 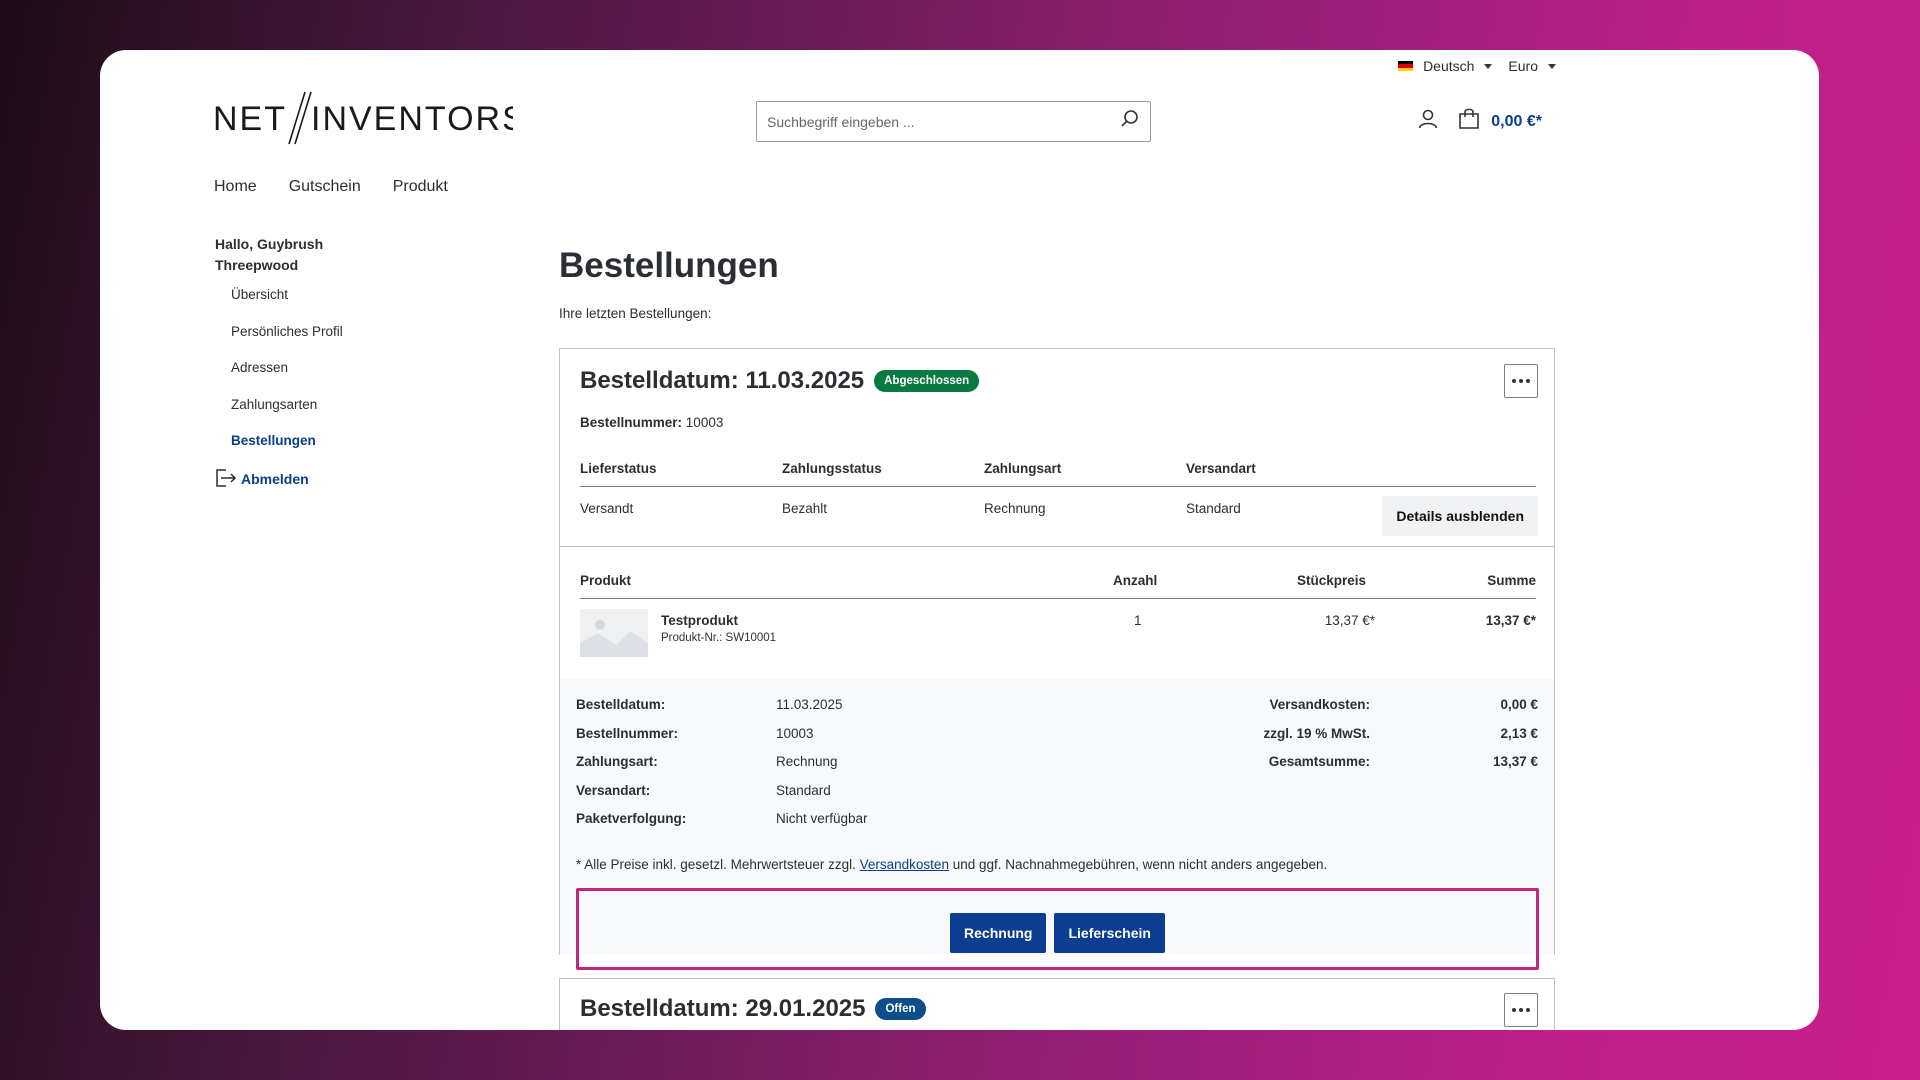 What do you see at coordinates (1469, 121) in the screenshot?
I see `cart-icon` at bounding box center [1469, 121].